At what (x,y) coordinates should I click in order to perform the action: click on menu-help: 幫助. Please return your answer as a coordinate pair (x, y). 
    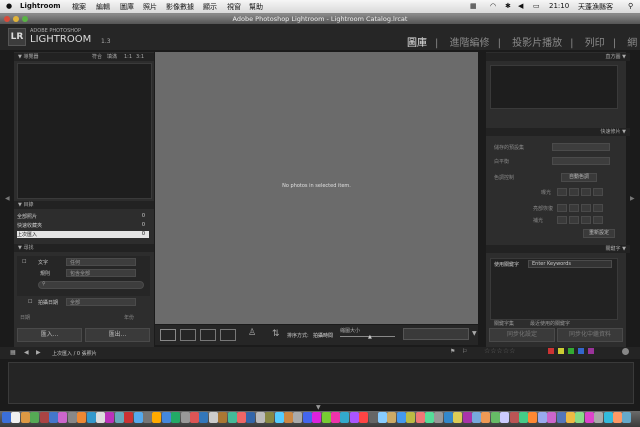
    Looking at the image, I should click on (256, 7).